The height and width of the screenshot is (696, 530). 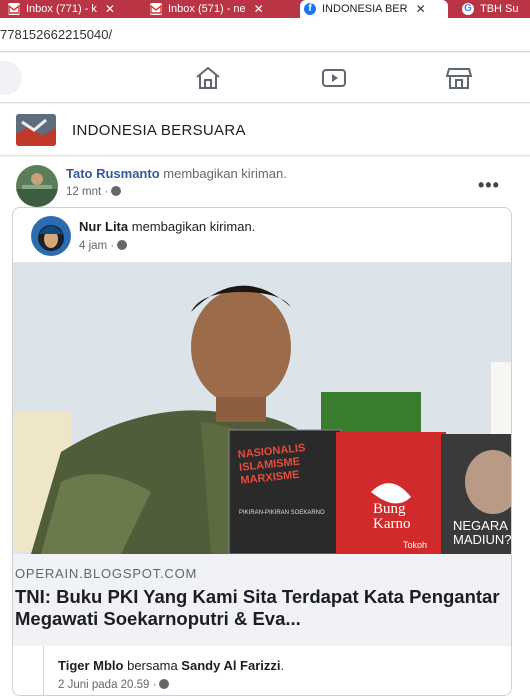 I want to click on group-header: INDONESIA BERSUARA, so click(x=265, y=130).